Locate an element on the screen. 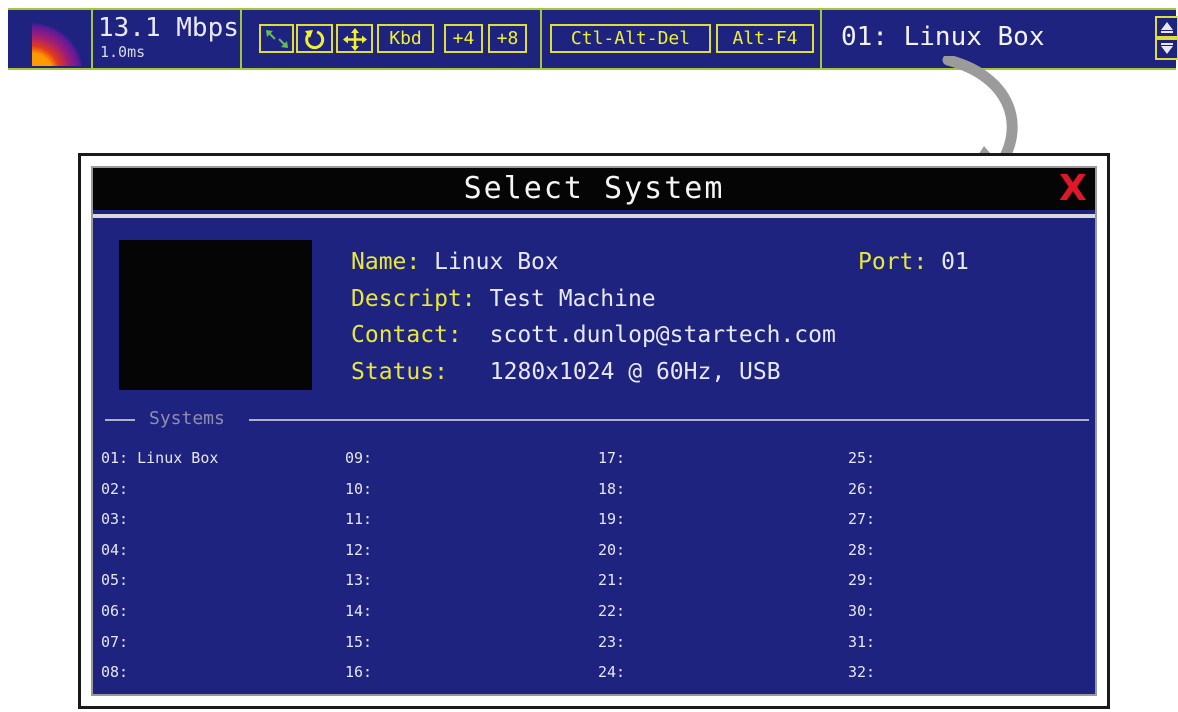  system-slot: 04: is located at coordinates (159, 555).